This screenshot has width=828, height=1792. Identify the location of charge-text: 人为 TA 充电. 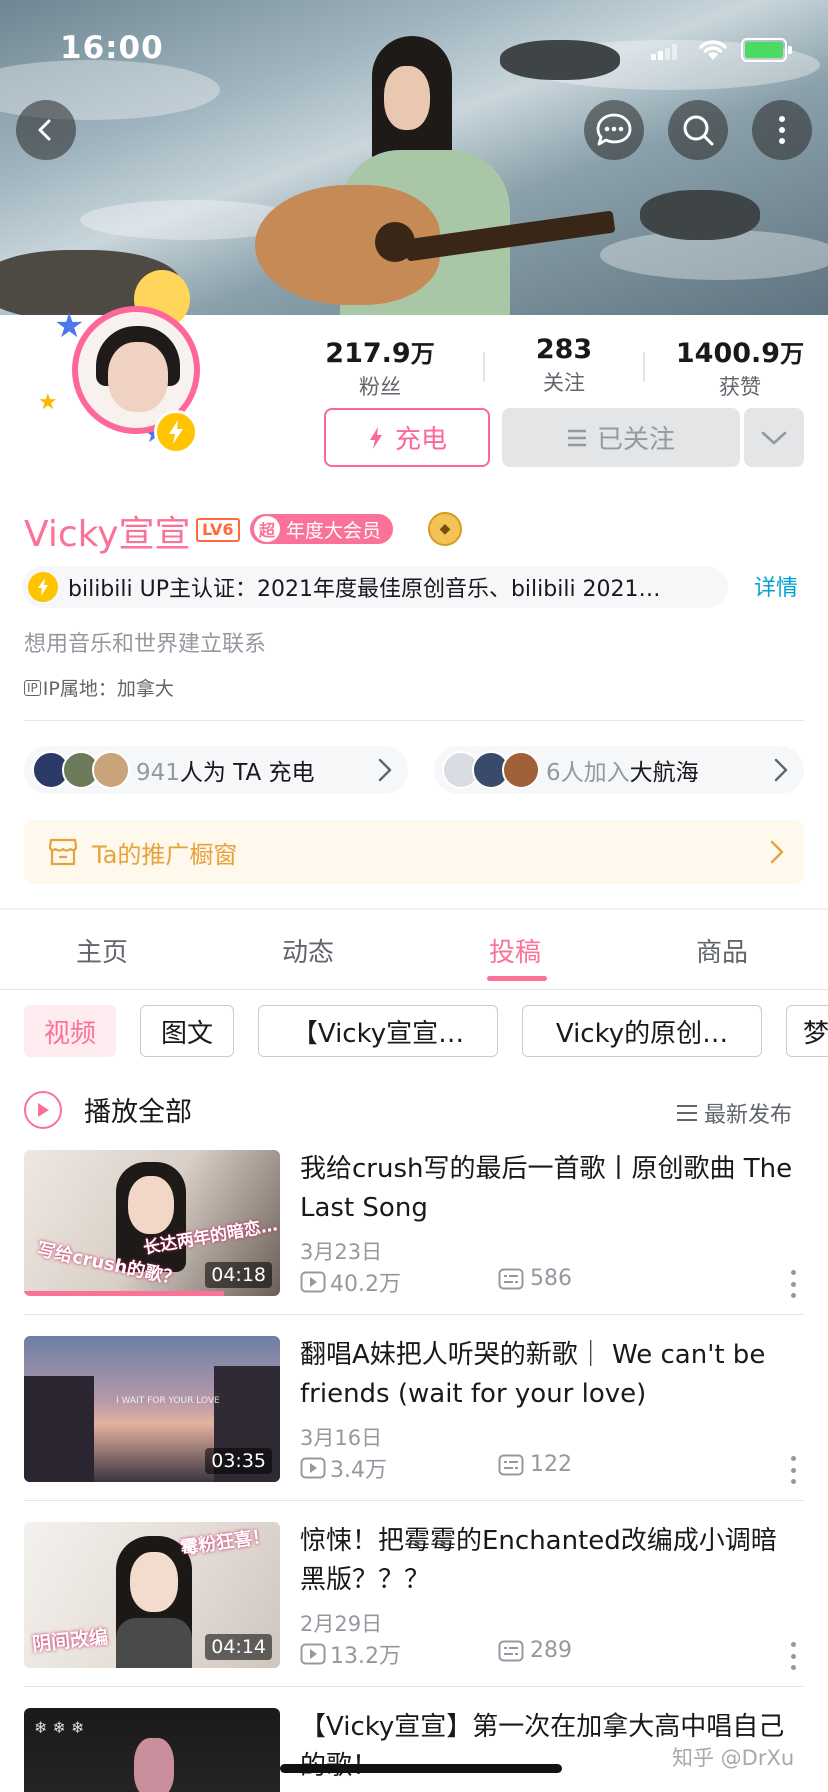
(247, 773).